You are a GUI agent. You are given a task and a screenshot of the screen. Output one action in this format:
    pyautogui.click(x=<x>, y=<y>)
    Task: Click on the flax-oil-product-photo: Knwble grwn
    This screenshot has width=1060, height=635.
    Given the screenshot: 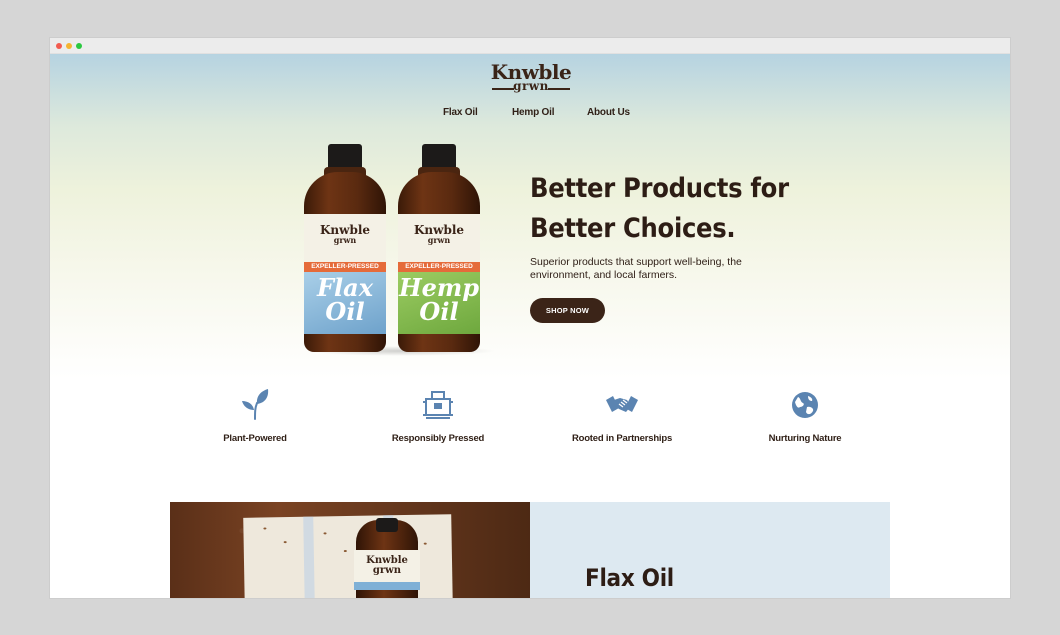 What is the action you would take?
    pyautogui.click(x=350, y=550)
    